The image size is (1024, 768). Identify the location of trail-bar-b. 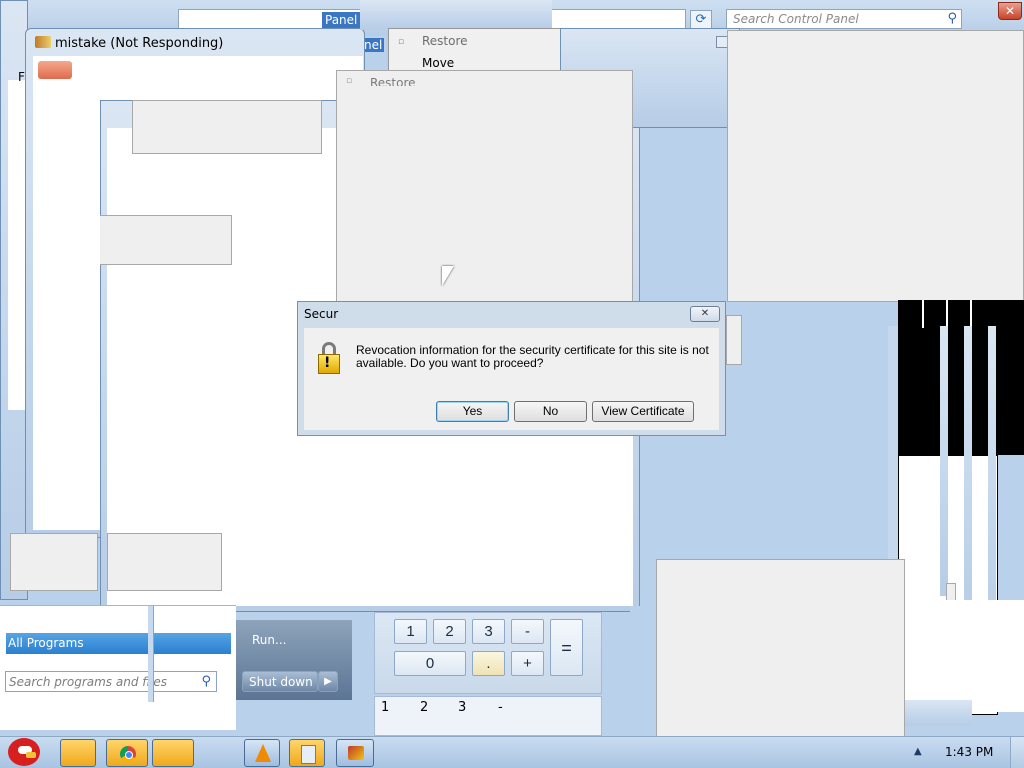
(968, 476).